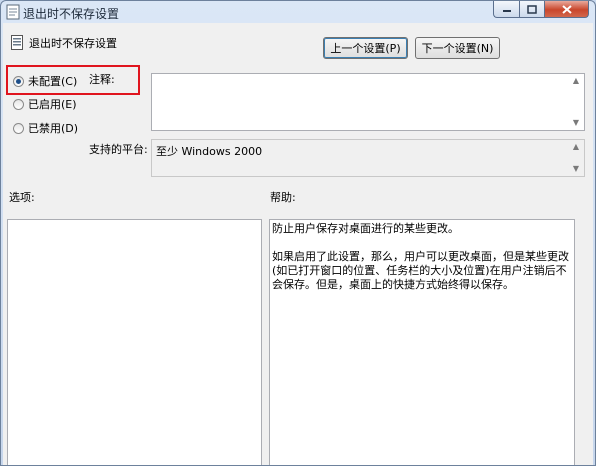 This screenshot has height=466, width=596. Describe the element at coordinates (576, 102) in the screenshot. I see `comment-scrollbar: ▲ ▼` at that location.